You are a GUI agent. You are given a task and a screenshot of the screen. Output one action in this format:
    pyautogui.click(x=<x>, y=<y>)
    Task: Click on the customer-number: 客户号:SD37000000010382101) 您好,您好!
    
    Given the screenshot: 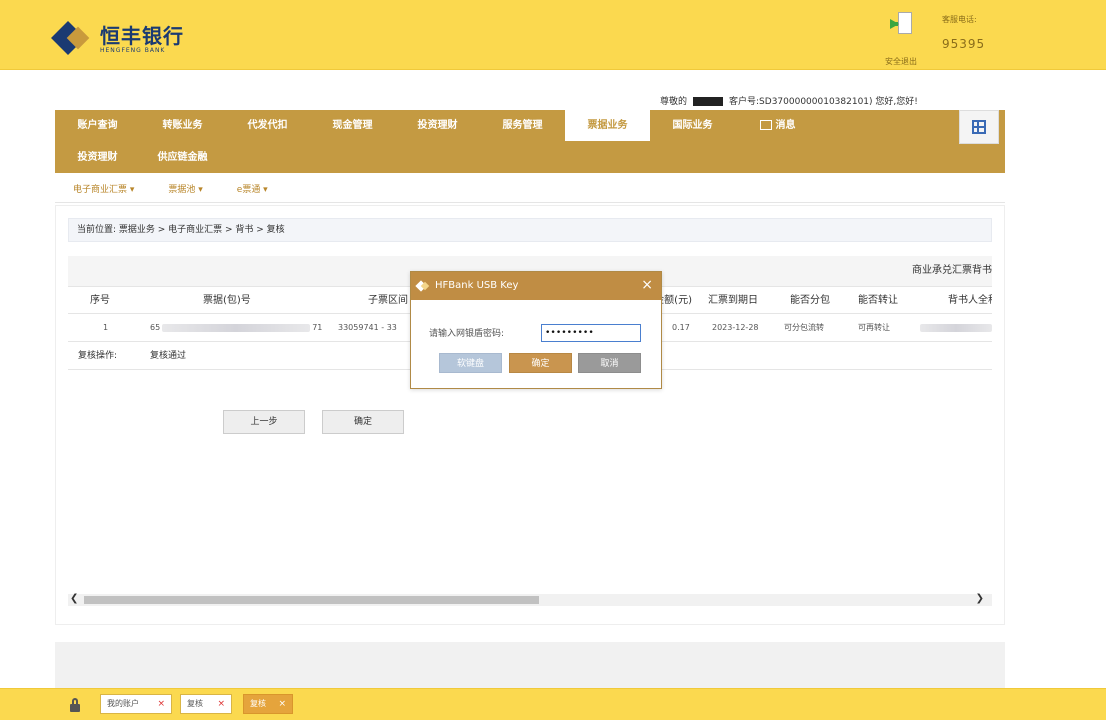 What is the action you would take?
    pyautogui.click(x=823, y=102)
    